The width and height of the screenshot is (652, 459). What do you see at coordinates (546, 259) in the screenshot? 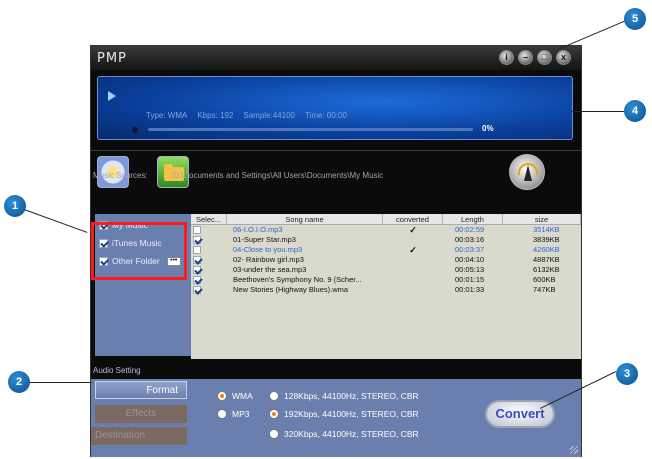
I see `song-size: 4887KB` at bounding box center [546, 259].